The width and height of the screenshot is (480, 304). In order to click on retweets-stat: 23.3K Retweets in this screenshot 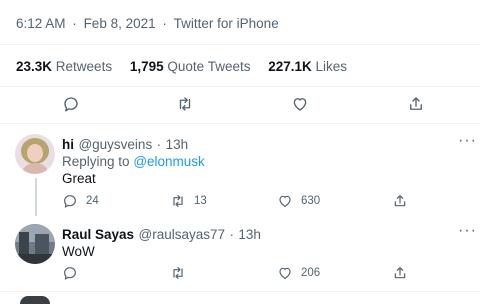, I will do `click(64, 66)`.